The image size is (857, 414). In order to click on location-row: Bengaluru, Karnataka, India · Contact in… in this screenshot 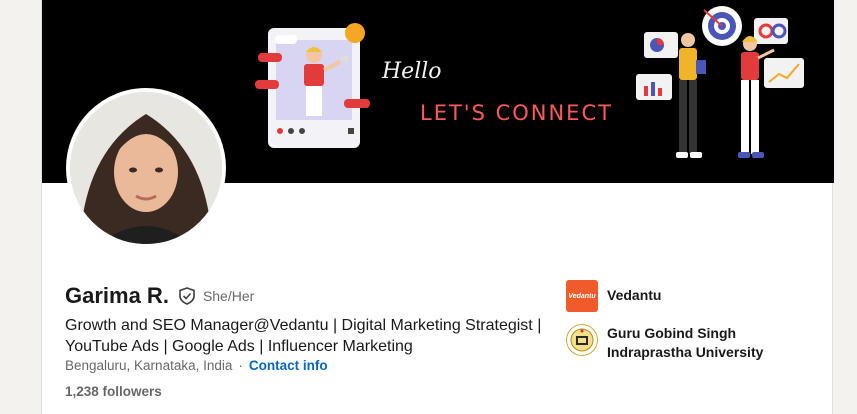, I will do `click(196, 365)`.